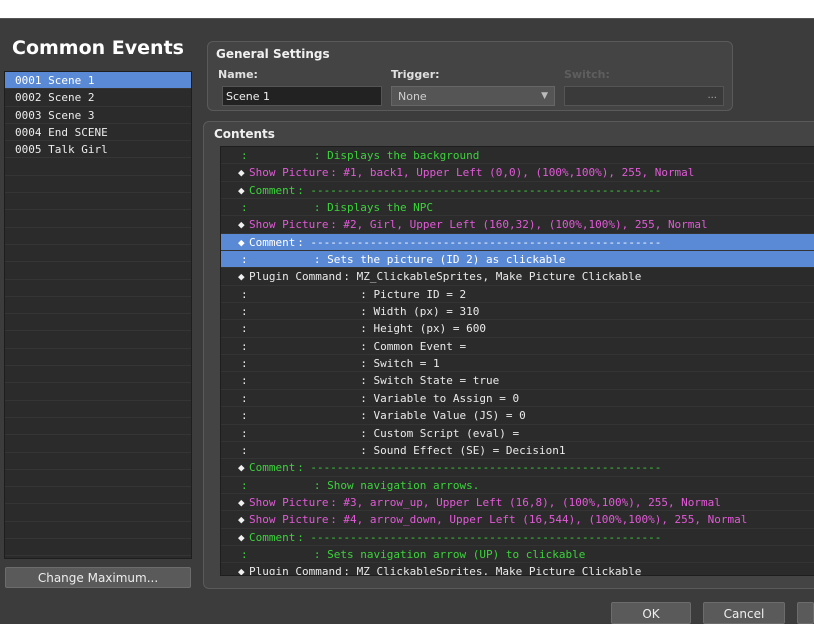 The width and height of the screenshot is (814, 625). What do you see at coordinates (98, 98) in the screenshot?
I see `event-list-item: 0002 Scene 2` at bounding box center [98, 98].